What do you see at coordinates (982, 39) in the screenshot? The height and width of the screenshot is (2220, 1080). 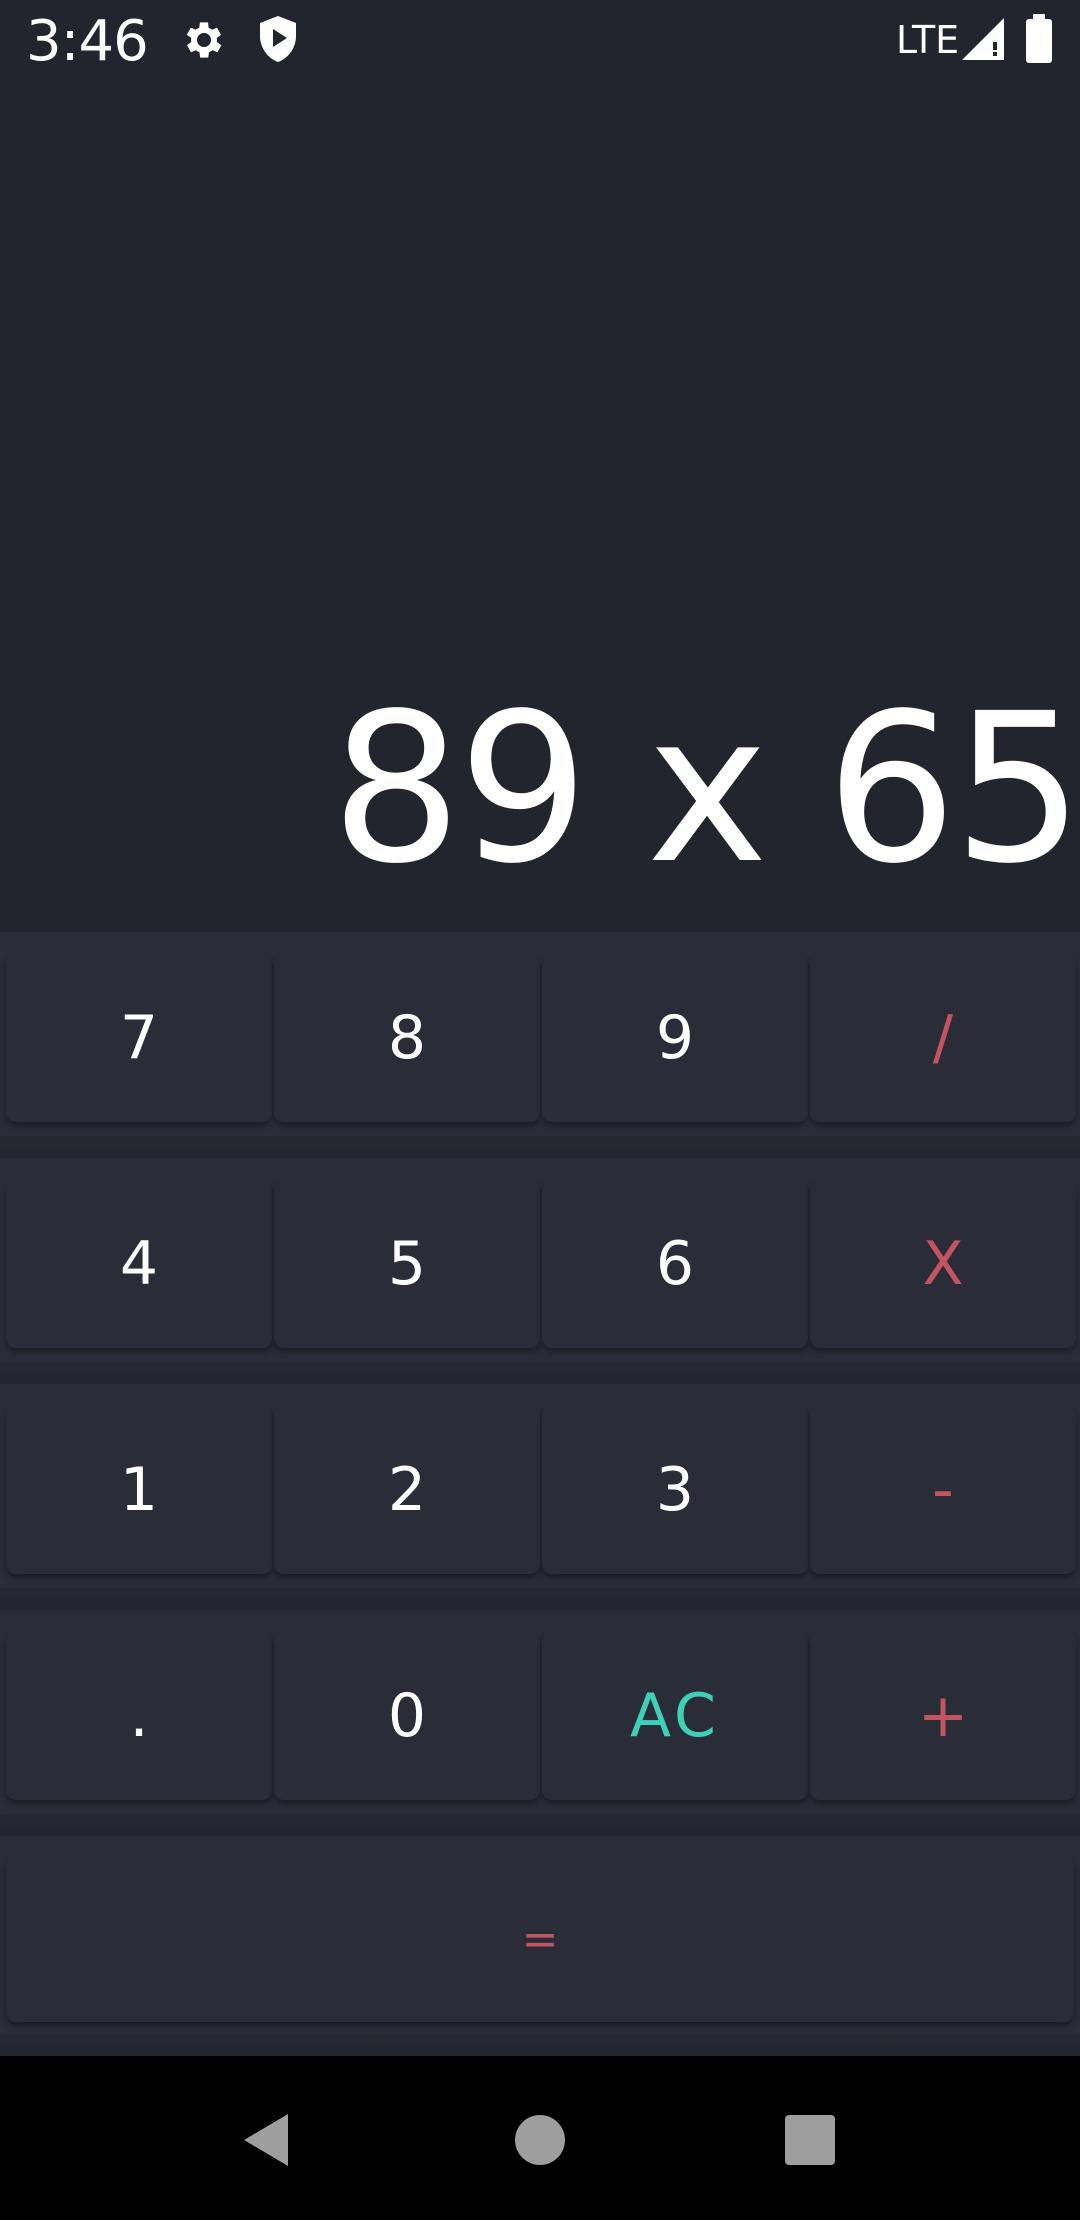 I see `signal-icon` at bounding box center [982, 39].